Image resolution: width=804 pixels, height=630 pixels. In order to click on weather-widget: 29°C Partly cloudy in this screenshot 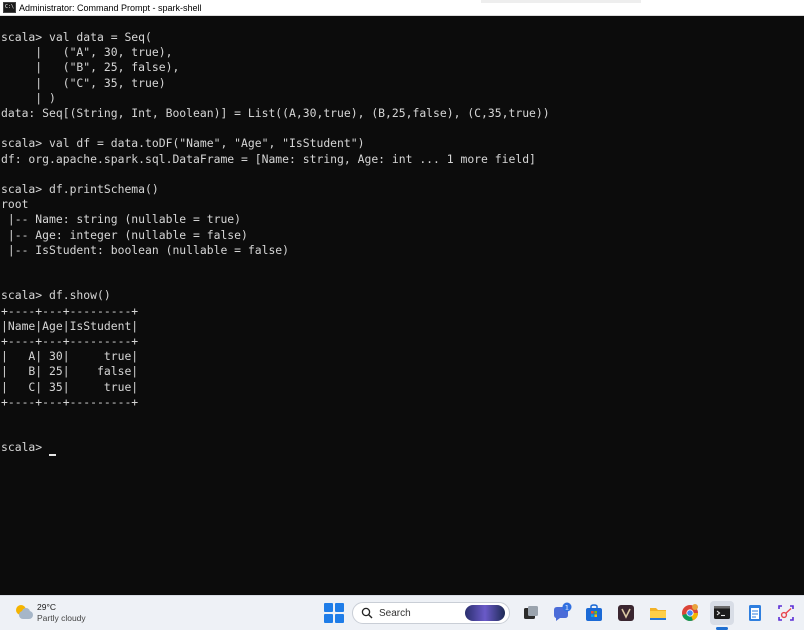, I will do `click(50, 613)`.